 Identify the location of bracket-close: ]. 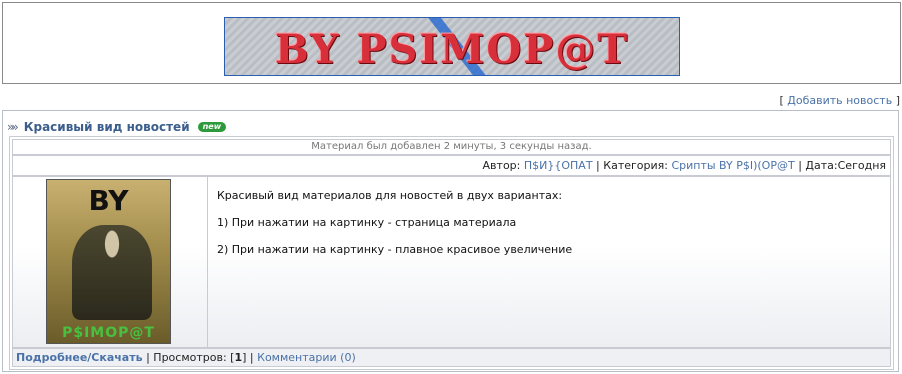
(897, 100).